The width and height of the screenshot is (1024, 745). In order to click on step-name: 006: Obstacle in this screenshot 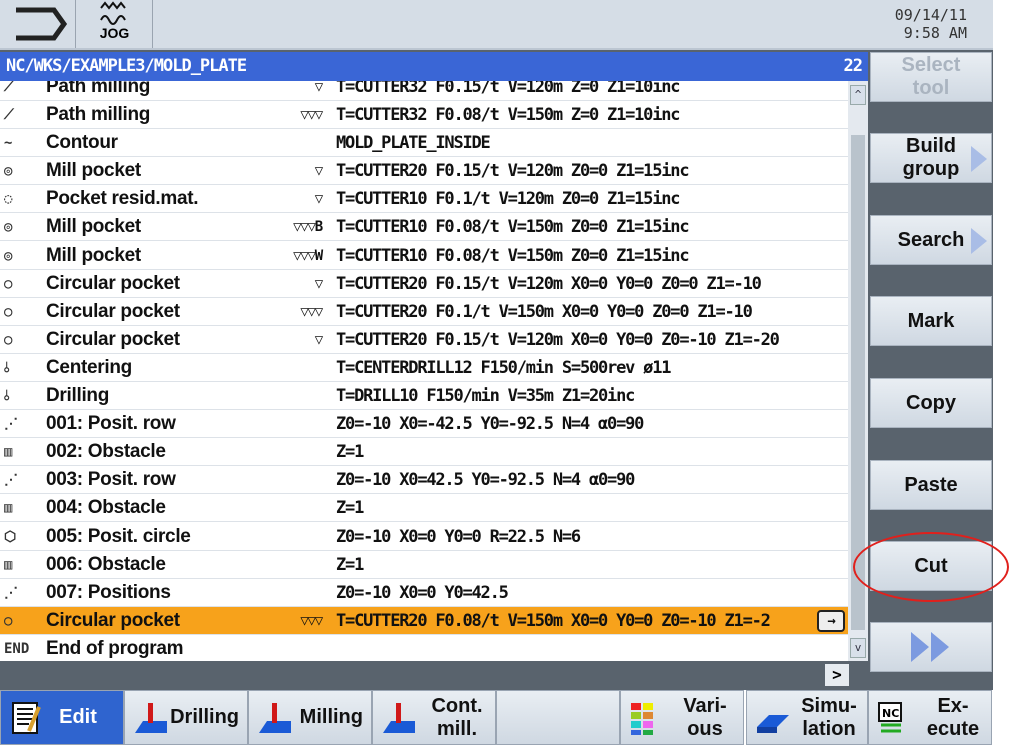, I will do `click(106, 564)`.